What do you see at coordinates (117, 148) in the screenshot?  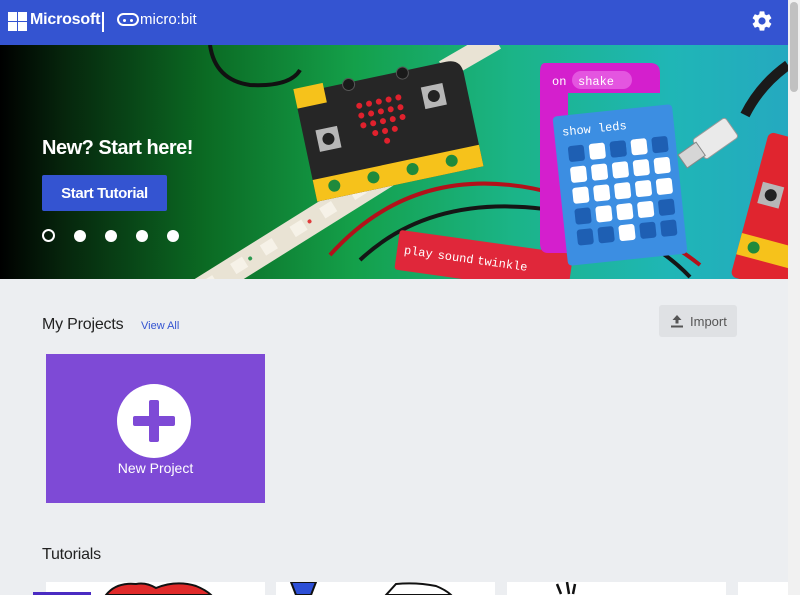 I see `hero-title: New? Start here!` at bounding box center [117, 148].